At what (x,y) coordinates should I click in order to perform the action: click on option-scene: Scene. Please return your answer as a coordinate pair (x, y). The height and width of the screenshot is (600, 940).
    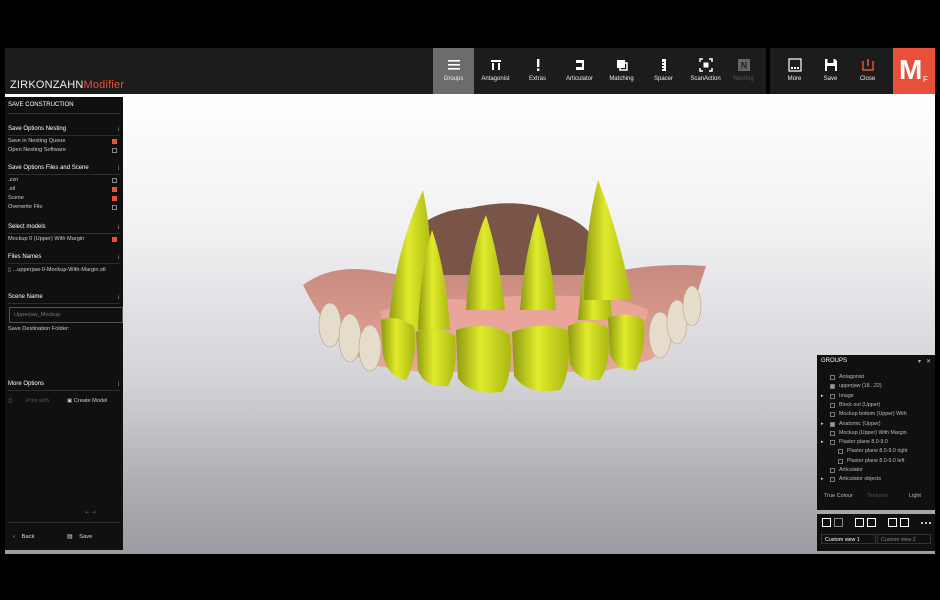
    Looking at the image, I should click on (64, 198).